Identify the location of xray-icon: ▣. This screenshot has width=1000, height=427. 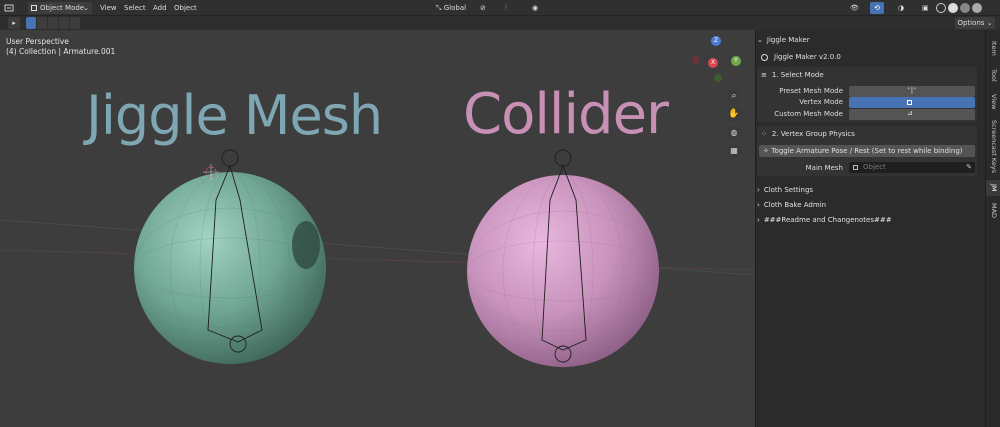
(925, 8).